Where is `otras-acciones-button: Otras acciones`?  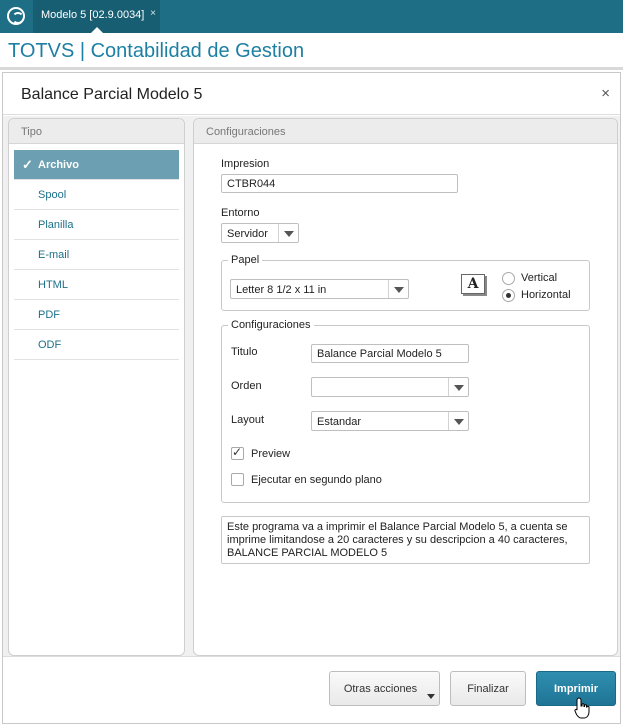
otras-acciones-button: Otras acciones is located at coordinates (384, 688).